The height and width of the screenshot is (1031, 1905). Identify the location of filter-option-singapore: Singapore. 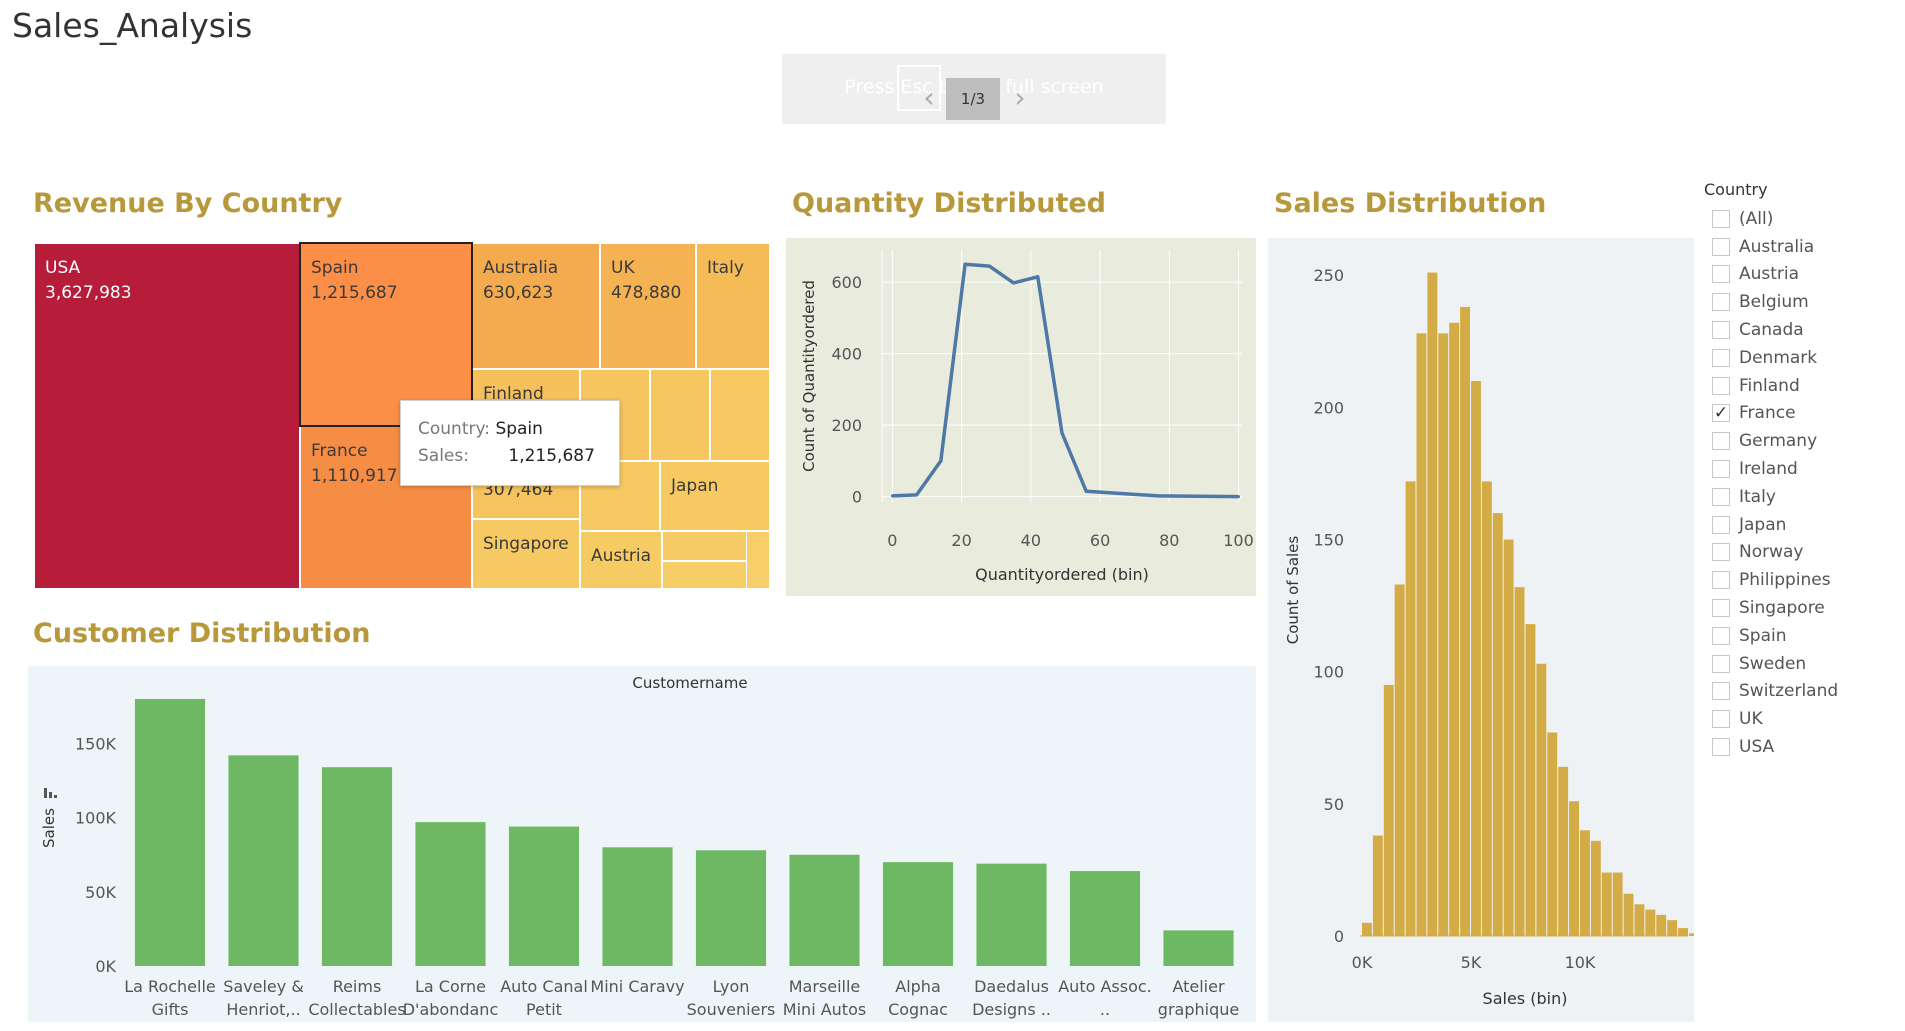
(1804, 608).